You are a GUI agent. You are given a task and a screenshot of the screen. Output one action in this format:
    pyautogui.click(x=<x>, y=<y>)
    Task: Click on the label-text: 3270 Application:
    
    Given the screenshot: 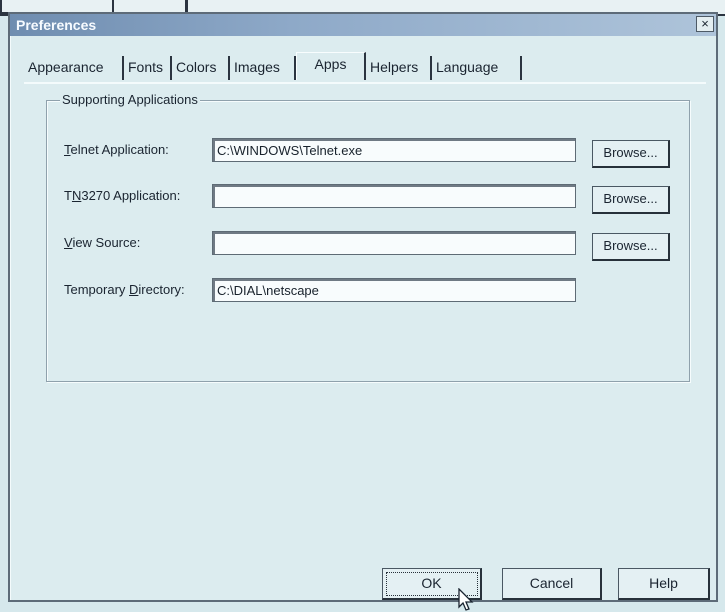 What is the action you would take?
    pyautogui.click(x=131, y=195)
    